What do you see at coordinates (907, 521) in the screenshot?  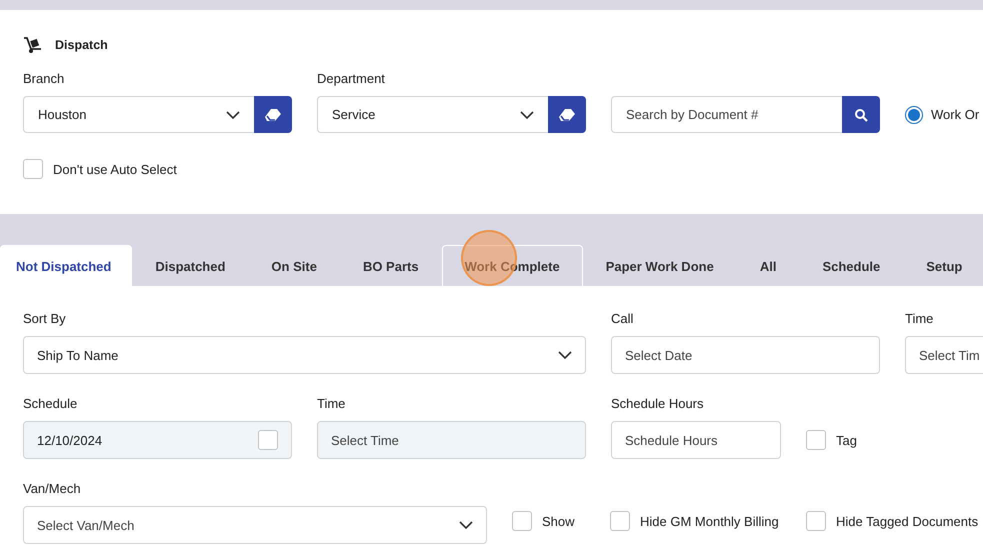 I see `checkbox-label: Hide Tagged Documents` at bounding box center [907, 521].